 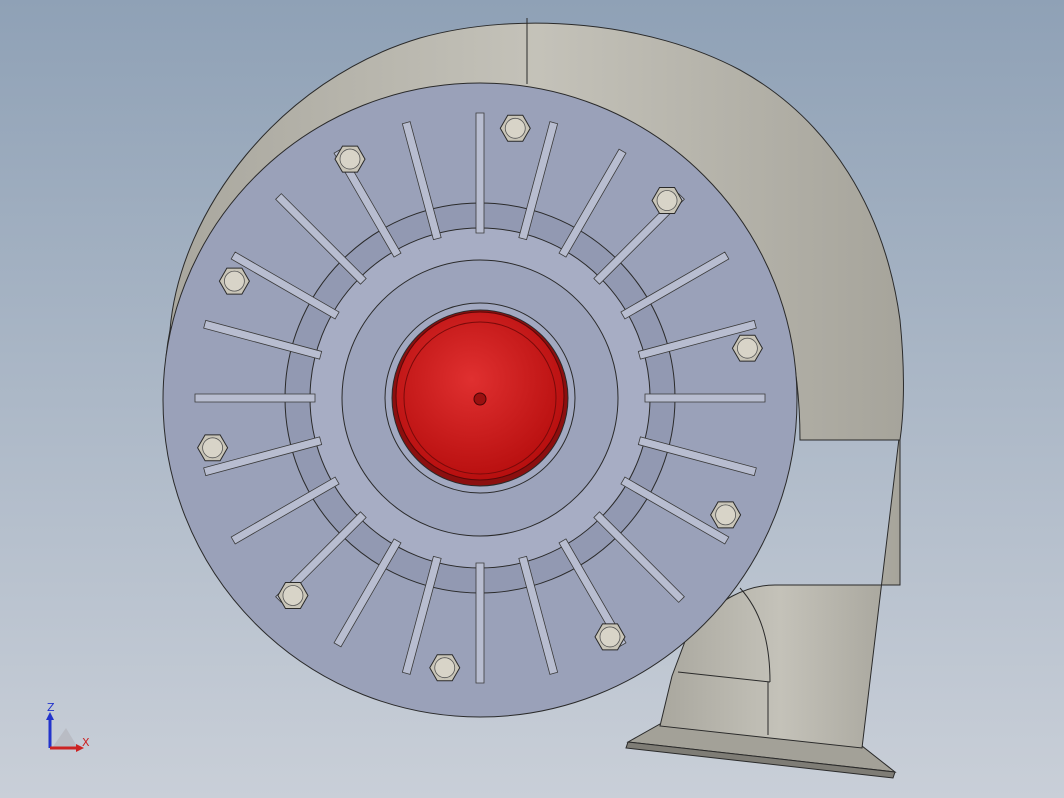 I want to click on hub-cap, so click(x=480, y=398).